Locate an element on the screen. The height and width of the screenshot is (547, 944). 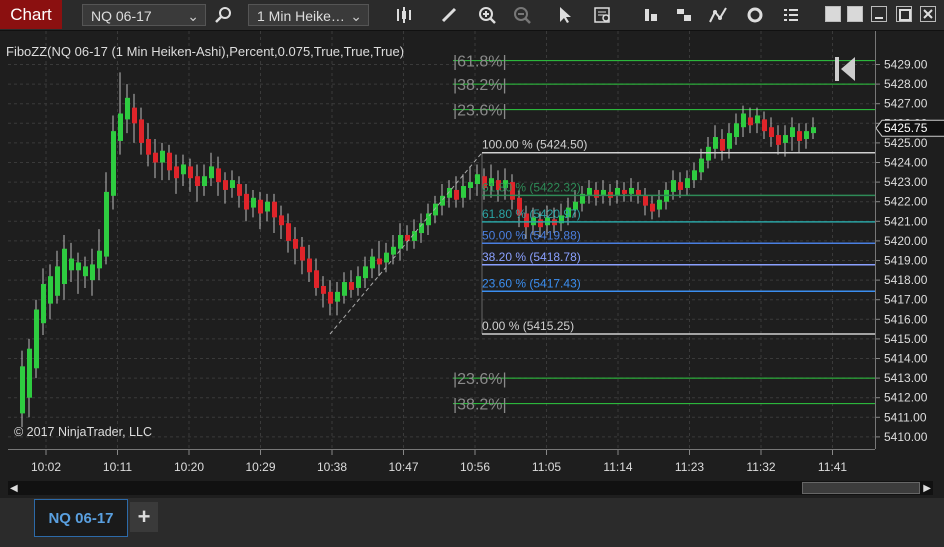
time-label: 10:56 is located at coordinates (475, 467).